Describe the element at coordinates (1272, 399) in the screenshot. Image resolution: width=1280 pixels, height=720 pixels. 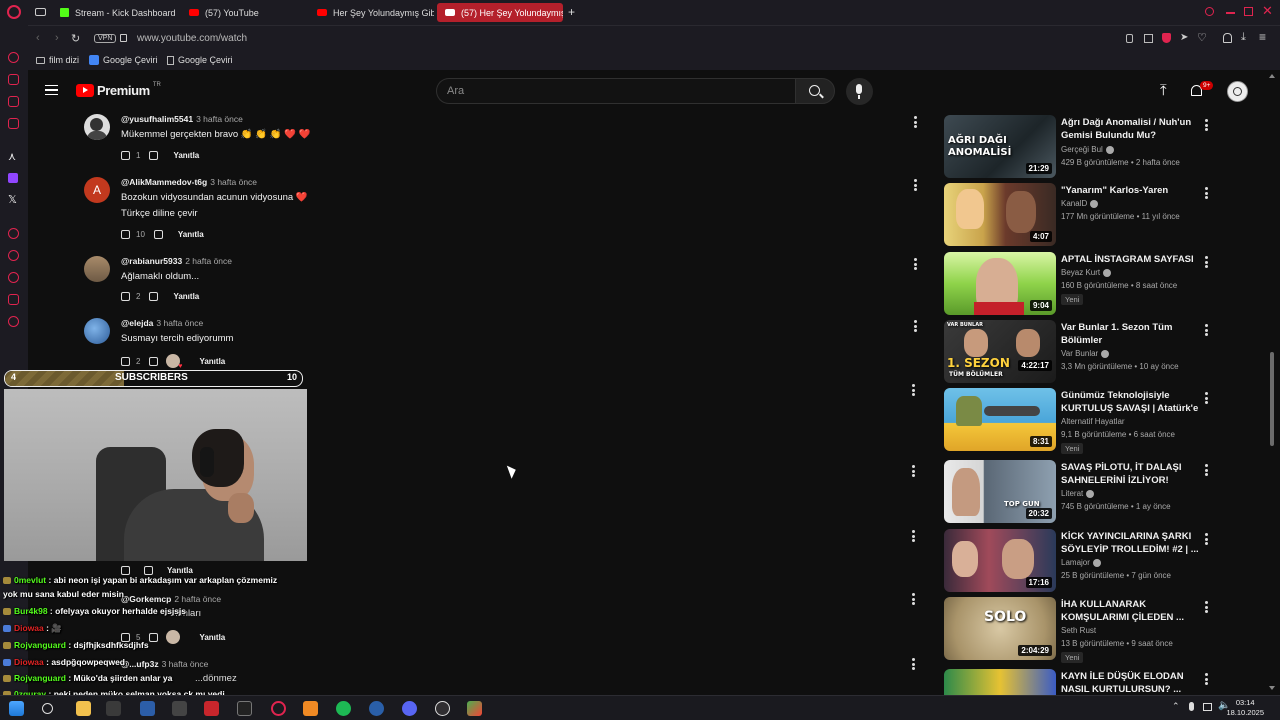
I see `page-scrollbar` at that location.